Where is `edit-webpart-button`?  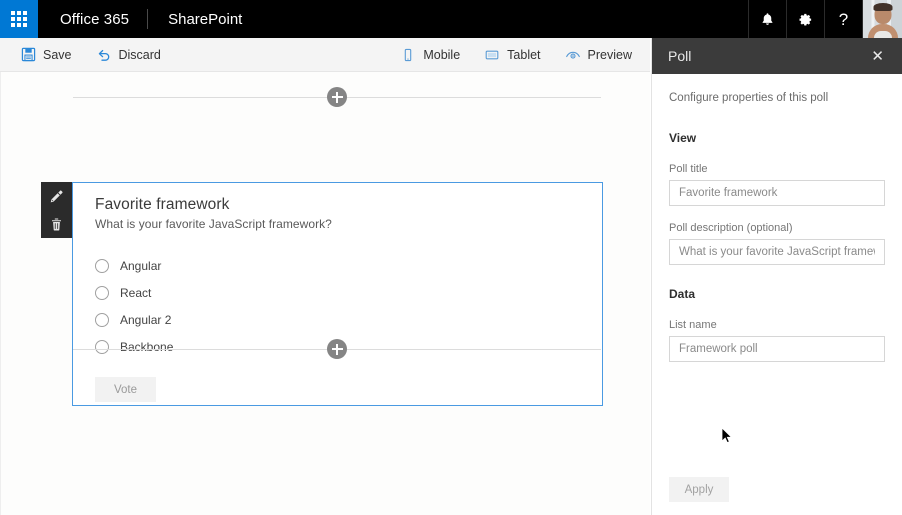 edit-webpart-button is located at coordinates (57, 196).